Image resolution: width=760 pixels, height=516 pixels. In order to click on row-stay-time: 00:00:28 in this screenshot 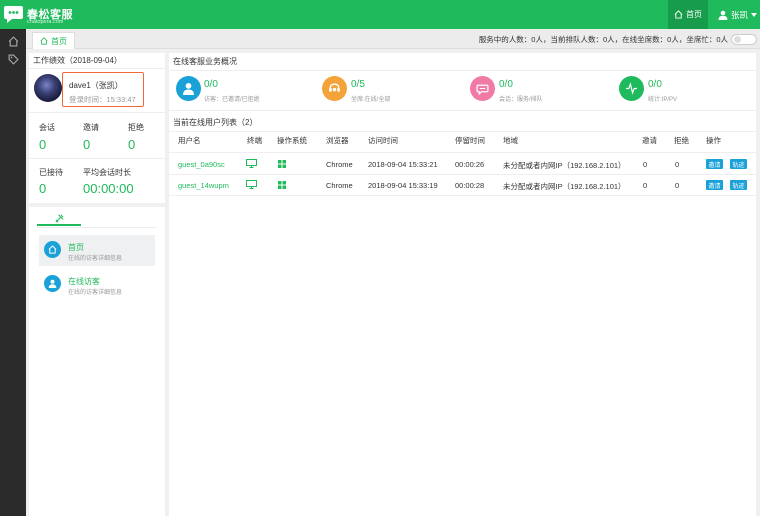, I will do `click(470, 185)`.